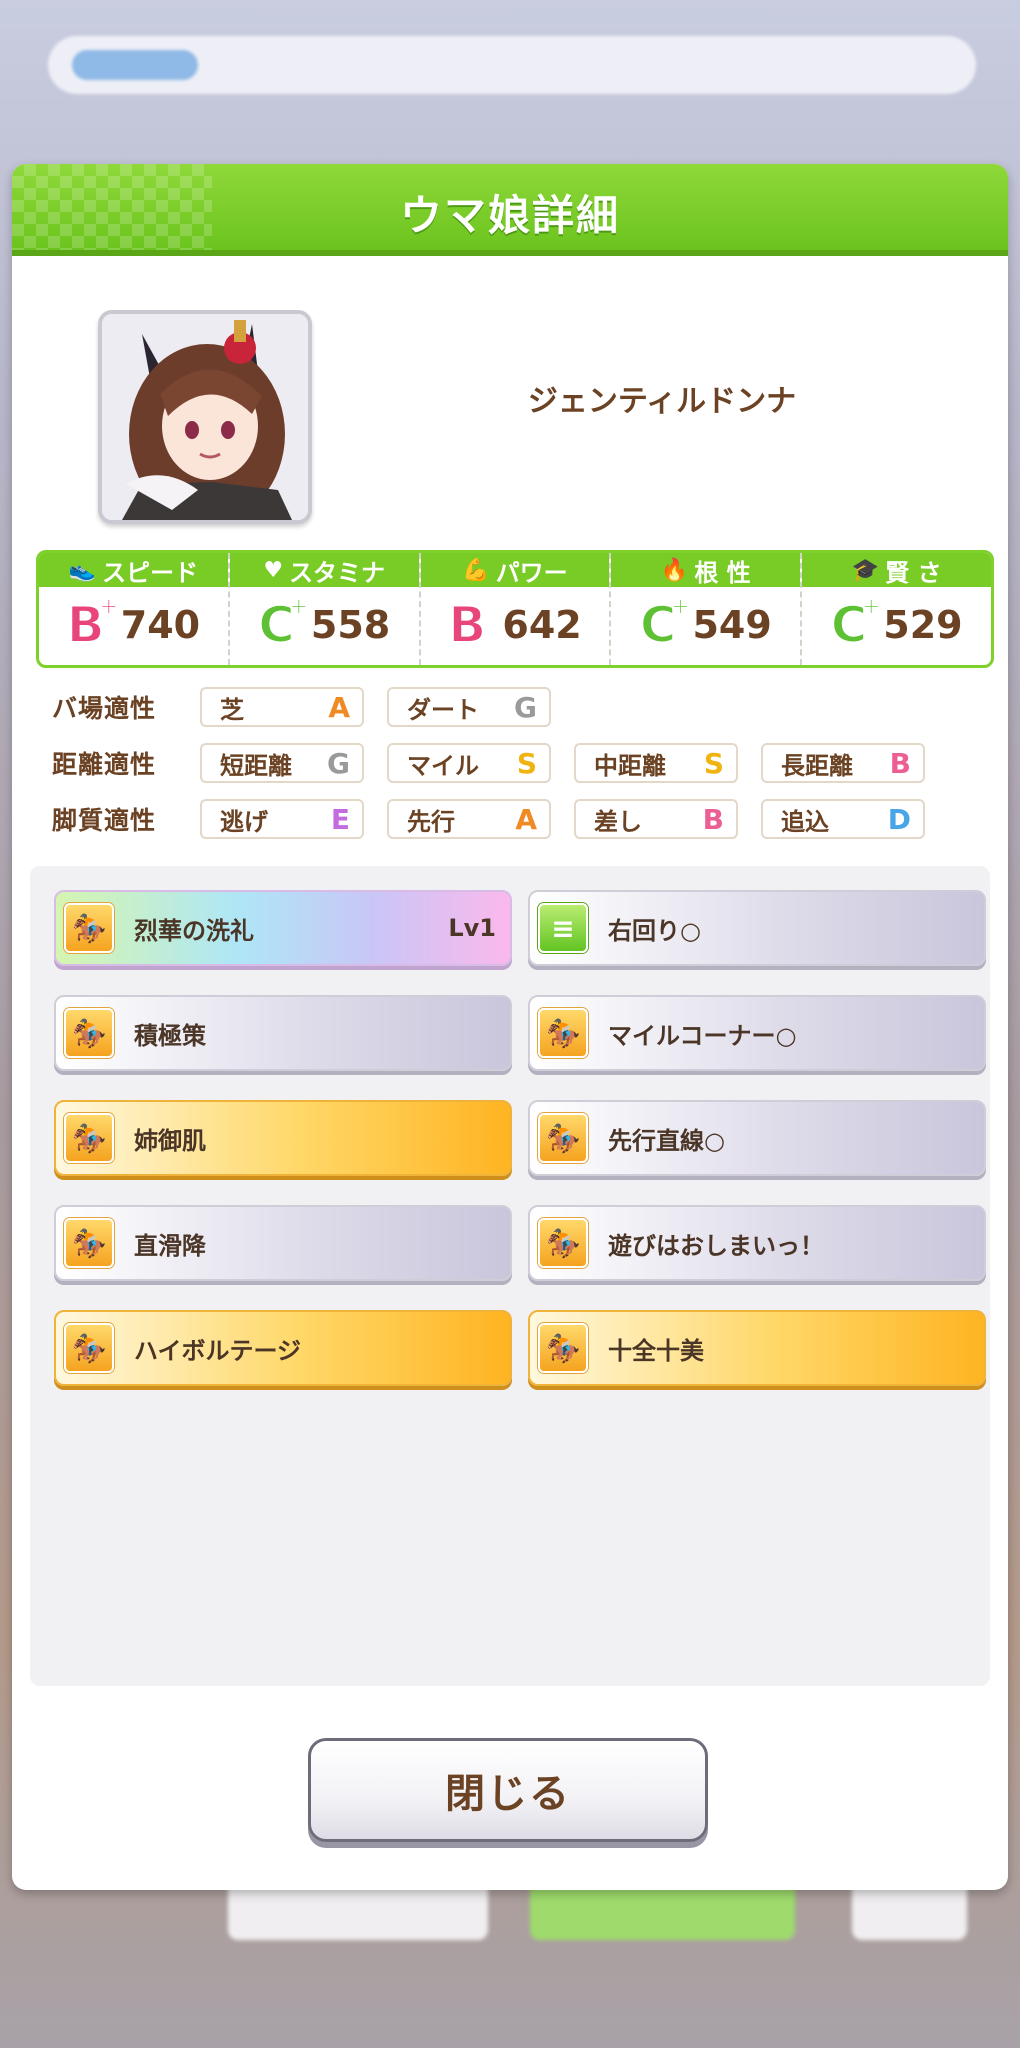 The width and height of the screenshot is (1020, 2048). Describe the element at coordinates (654, 930) in the screenshot. I see `skill-name: 右回り○` at that location.